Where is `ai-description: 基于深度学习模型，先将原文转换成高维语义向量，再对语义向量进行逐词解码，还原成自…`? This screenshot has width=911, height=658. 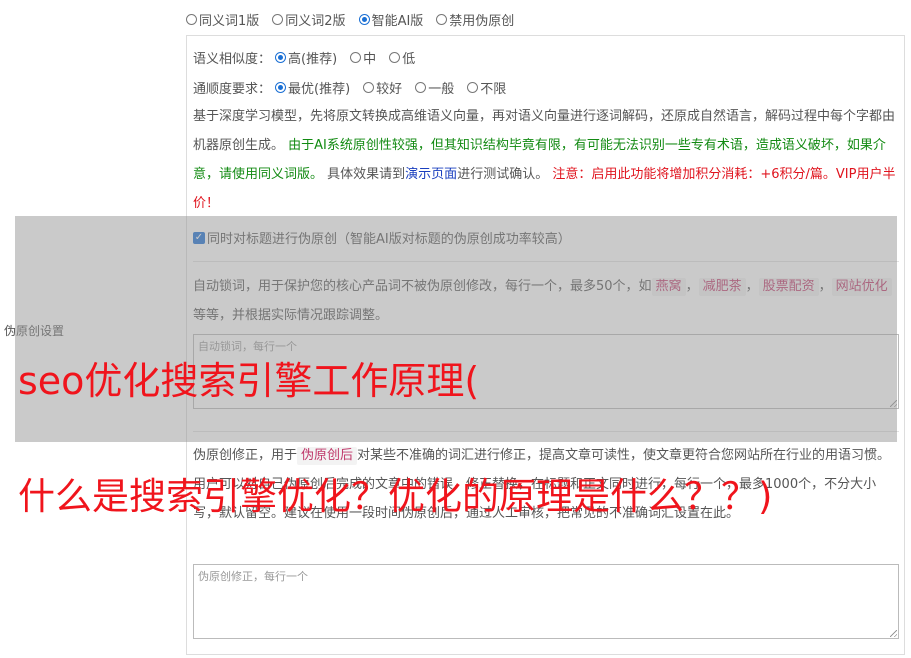
ai-description: 基于深度学习模型，先将原文转换成高维语义向量，再对语义向量进行逐词解码，还原成自… is located at coordinates (544, 160).